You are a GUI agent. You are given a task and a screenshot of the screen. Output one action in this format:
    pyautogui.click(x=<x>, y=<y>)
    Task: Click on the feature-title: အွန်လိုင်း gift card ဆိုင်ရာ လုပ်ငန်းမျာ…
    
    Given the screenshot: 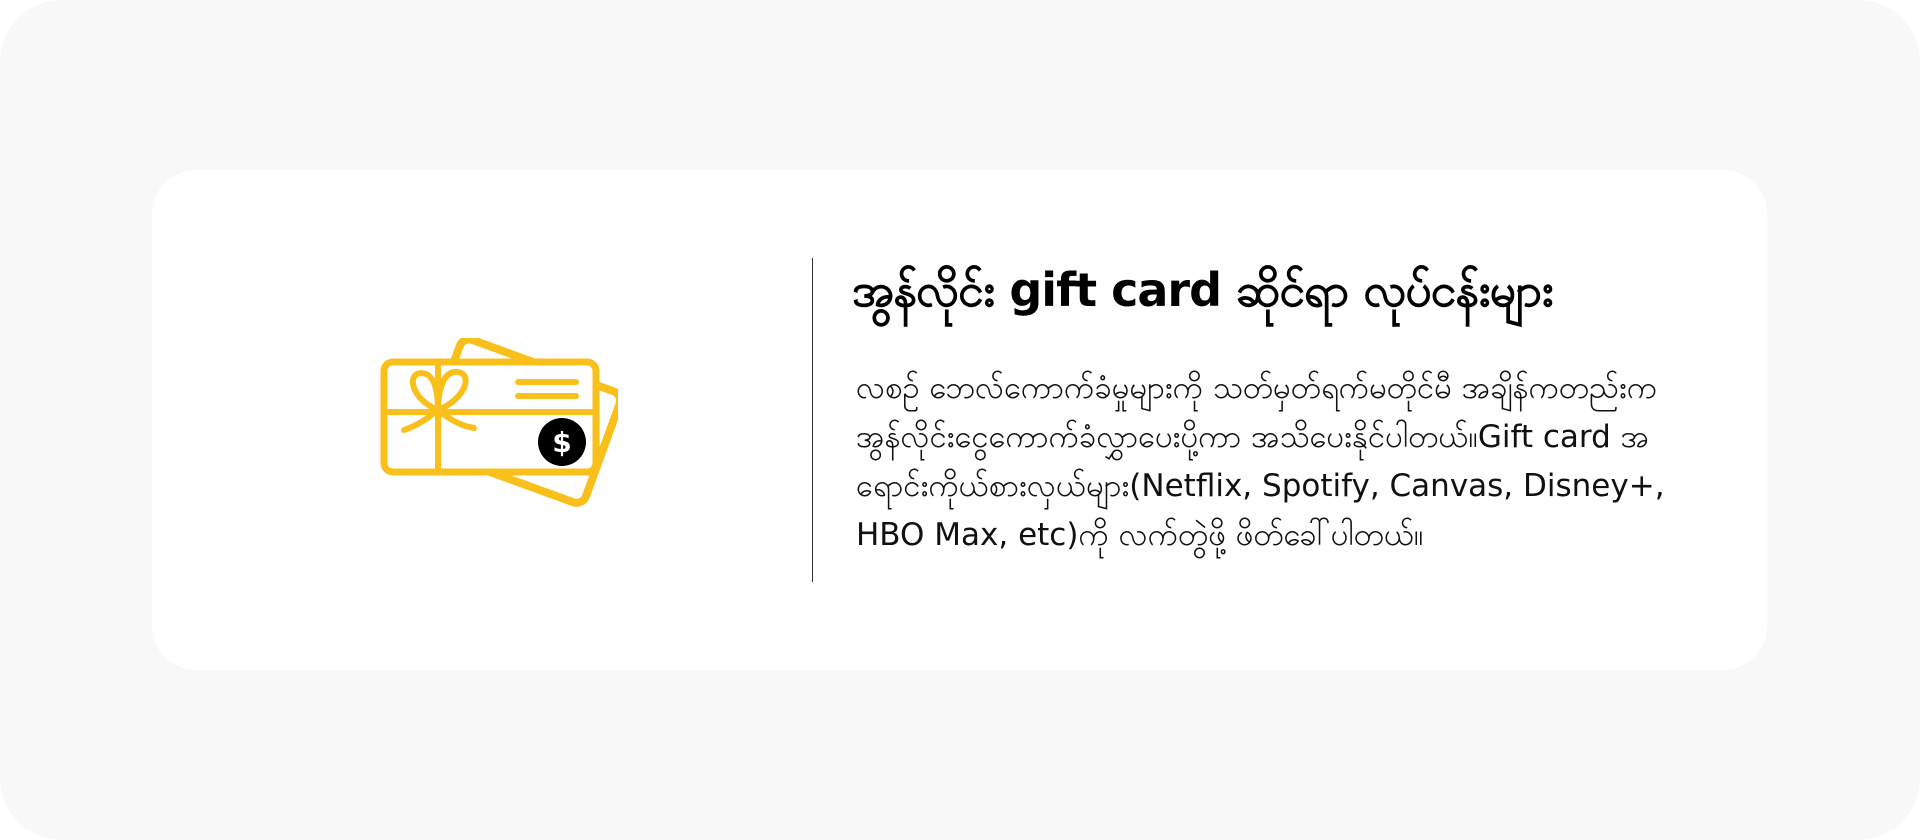 What is the action you would take?
    pyautogui.click(x=1203, y=290)
    